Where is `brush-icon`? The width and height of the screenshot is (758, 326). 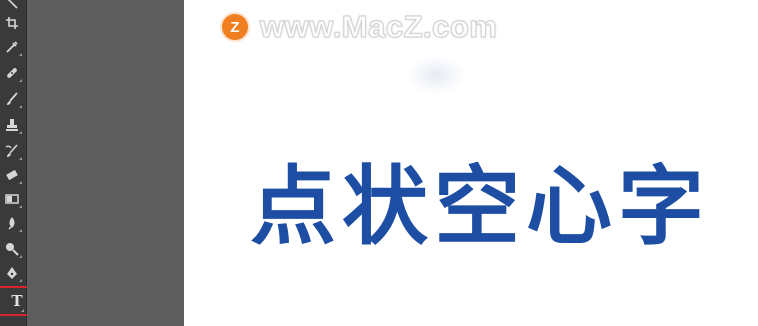 brush-icon is located at coordinates (12, 98).